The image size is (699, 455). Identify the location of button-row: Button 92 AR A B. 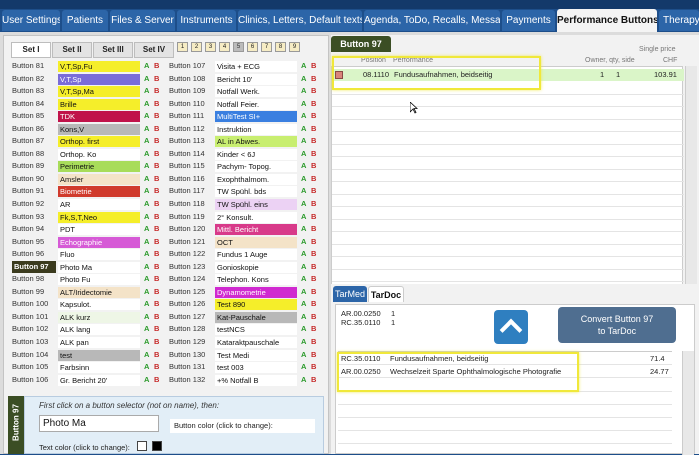
(89, 204).